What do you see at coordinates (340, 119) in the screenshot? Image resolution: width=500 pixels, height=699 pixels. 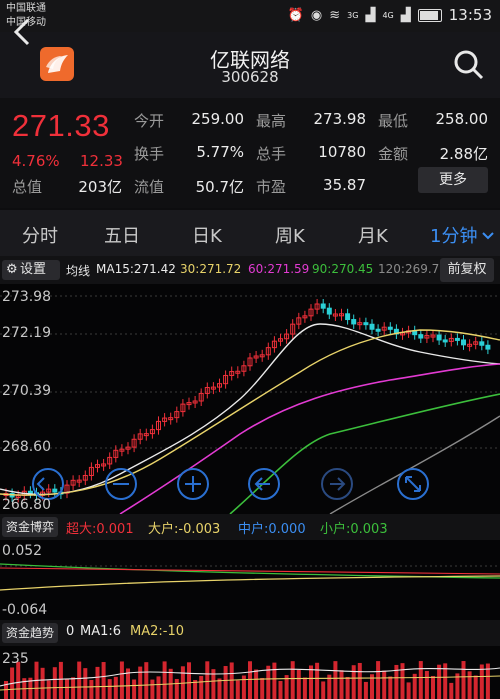 I see `high-value: 273.98` at bounding box center [340, 119].